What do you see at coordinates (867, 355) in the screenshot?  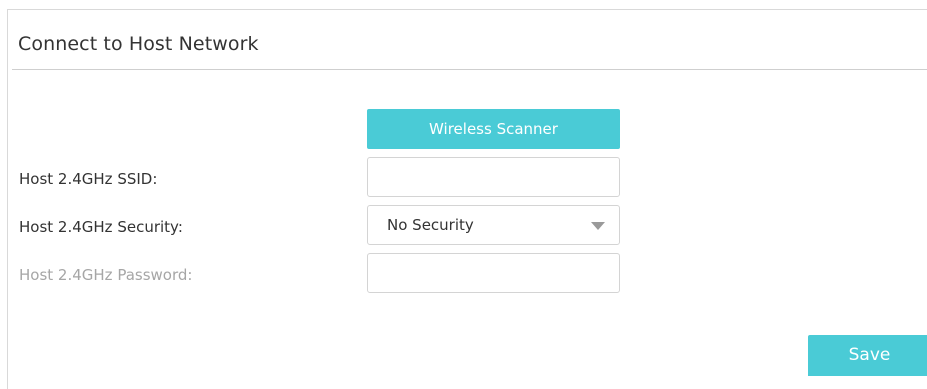 I see `save-button: Save` at bounding box center [867, 355].